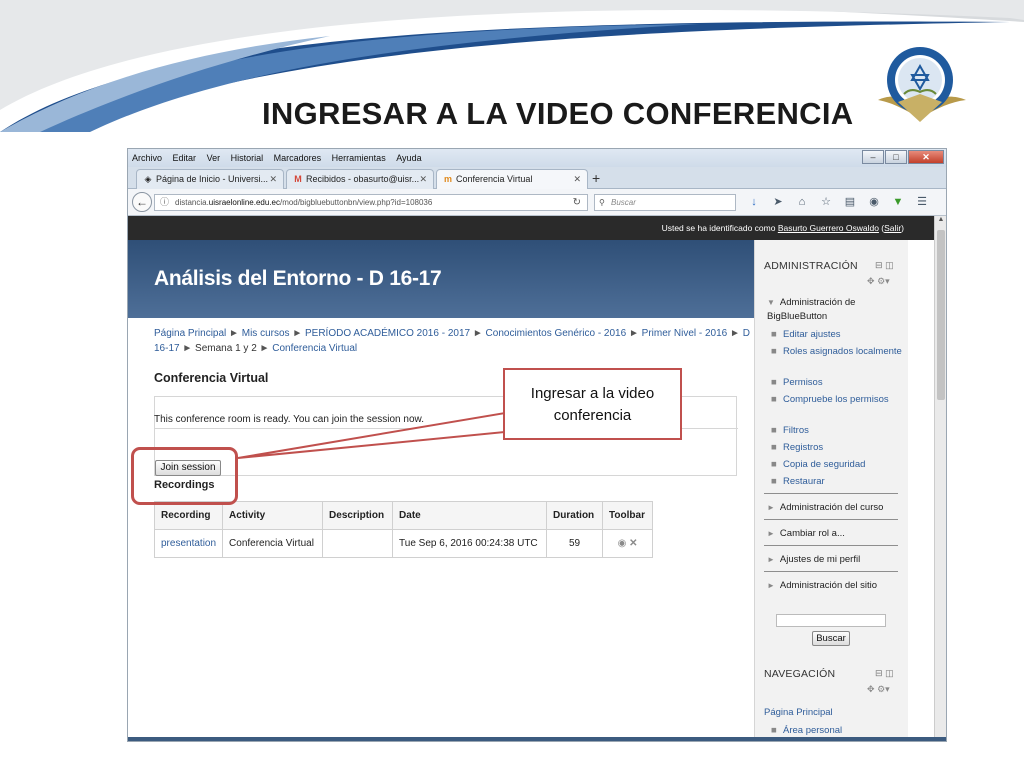  What do you see at coordinates (266, 333) in the screenshot?
I see `breadcrumb-item: Mis cursos` at bounding box center [266, 333].